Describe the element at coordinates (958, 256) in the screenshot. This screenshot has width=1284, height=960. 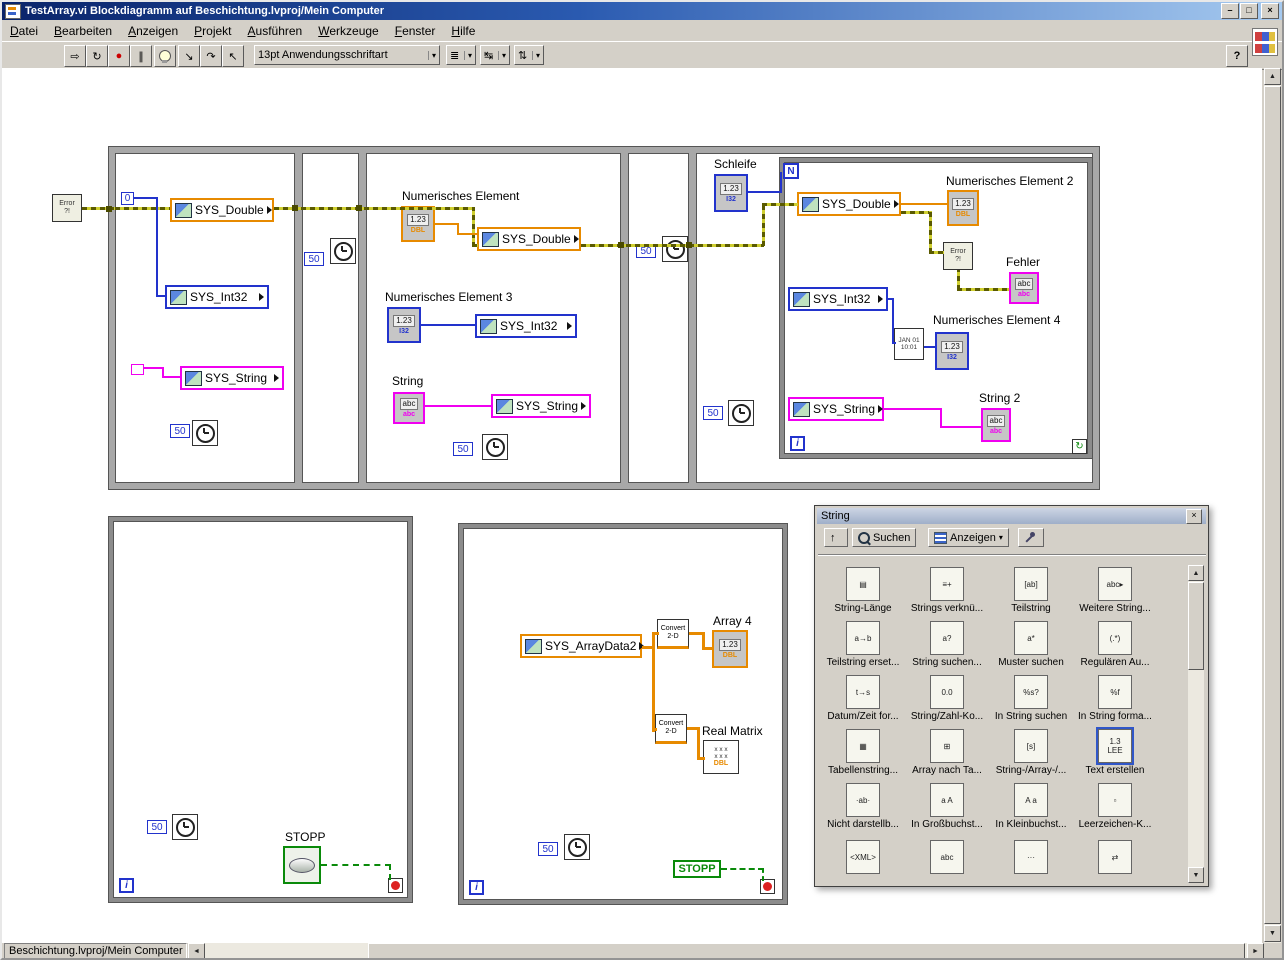
I see `error-cluster-node: Error ?!` at that location.